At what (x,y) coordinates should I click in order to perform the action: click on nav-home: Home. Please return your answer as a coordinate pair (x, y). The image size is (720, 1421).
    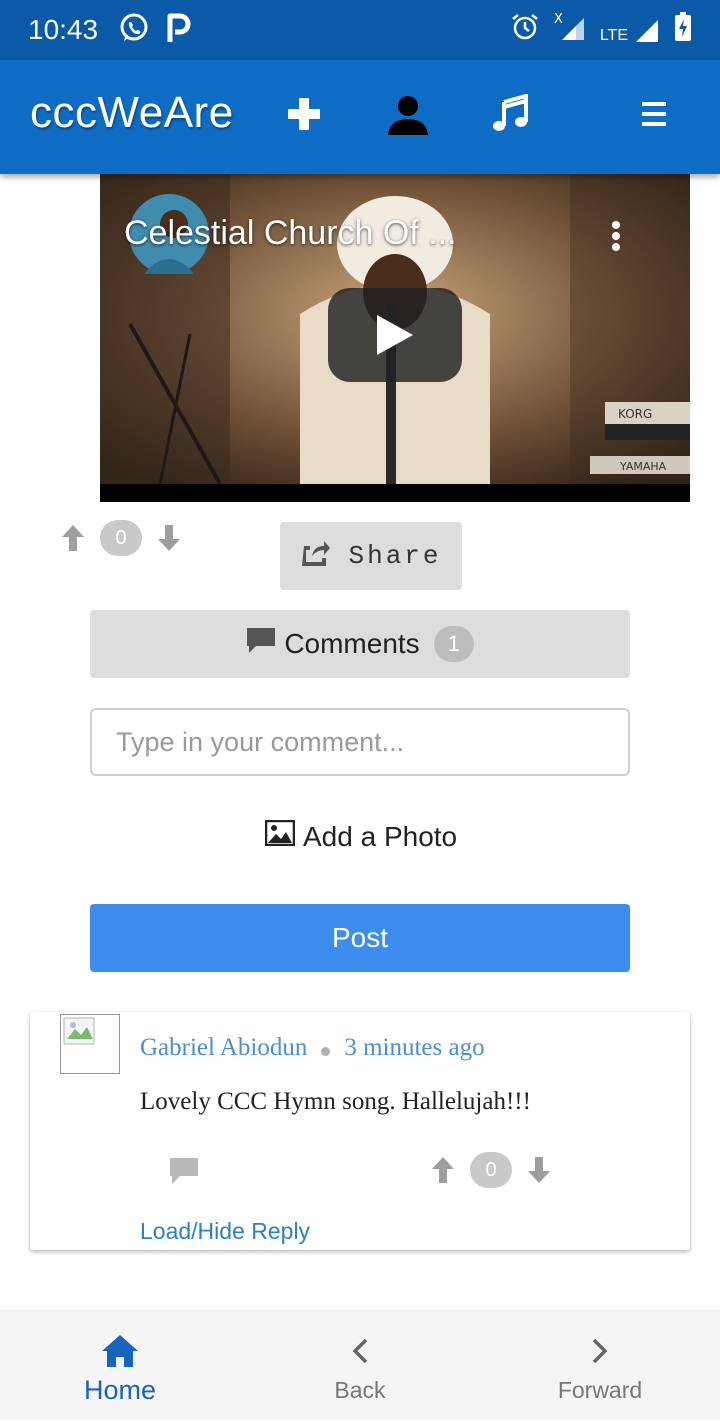
    Looking at the image, I should click on (120, 1366).